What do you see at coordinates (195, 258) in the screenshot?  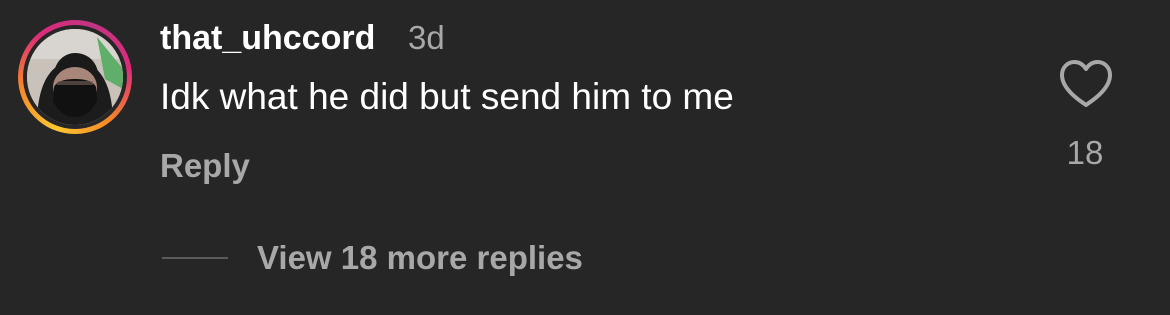 I see `replies-divider` at bounding box center [195, 258].